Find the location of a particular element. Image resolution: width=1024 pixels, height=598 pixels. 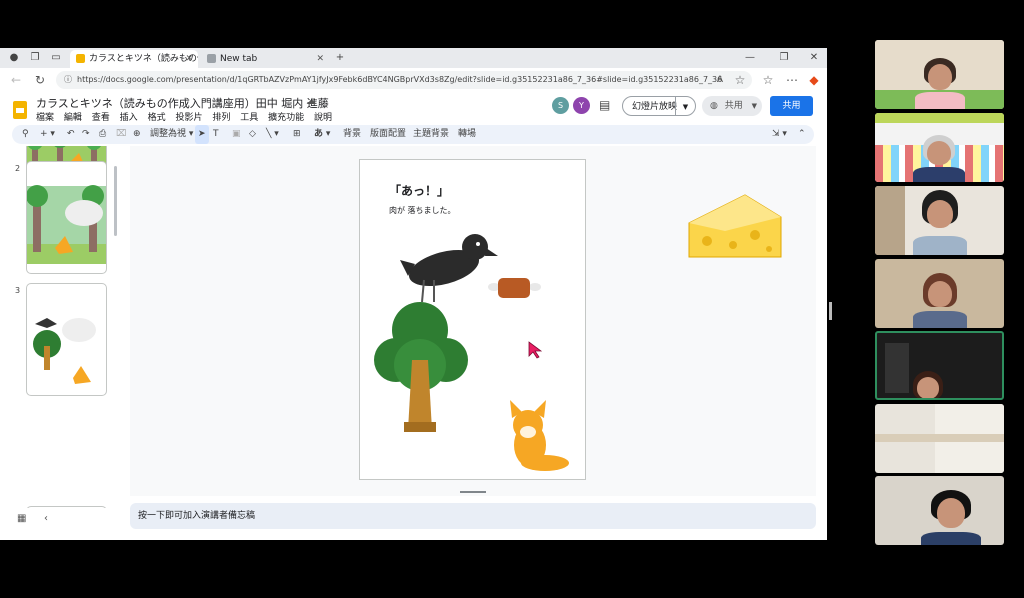

new-slide-icon: + ▾ is located at coordinates (47, 134).